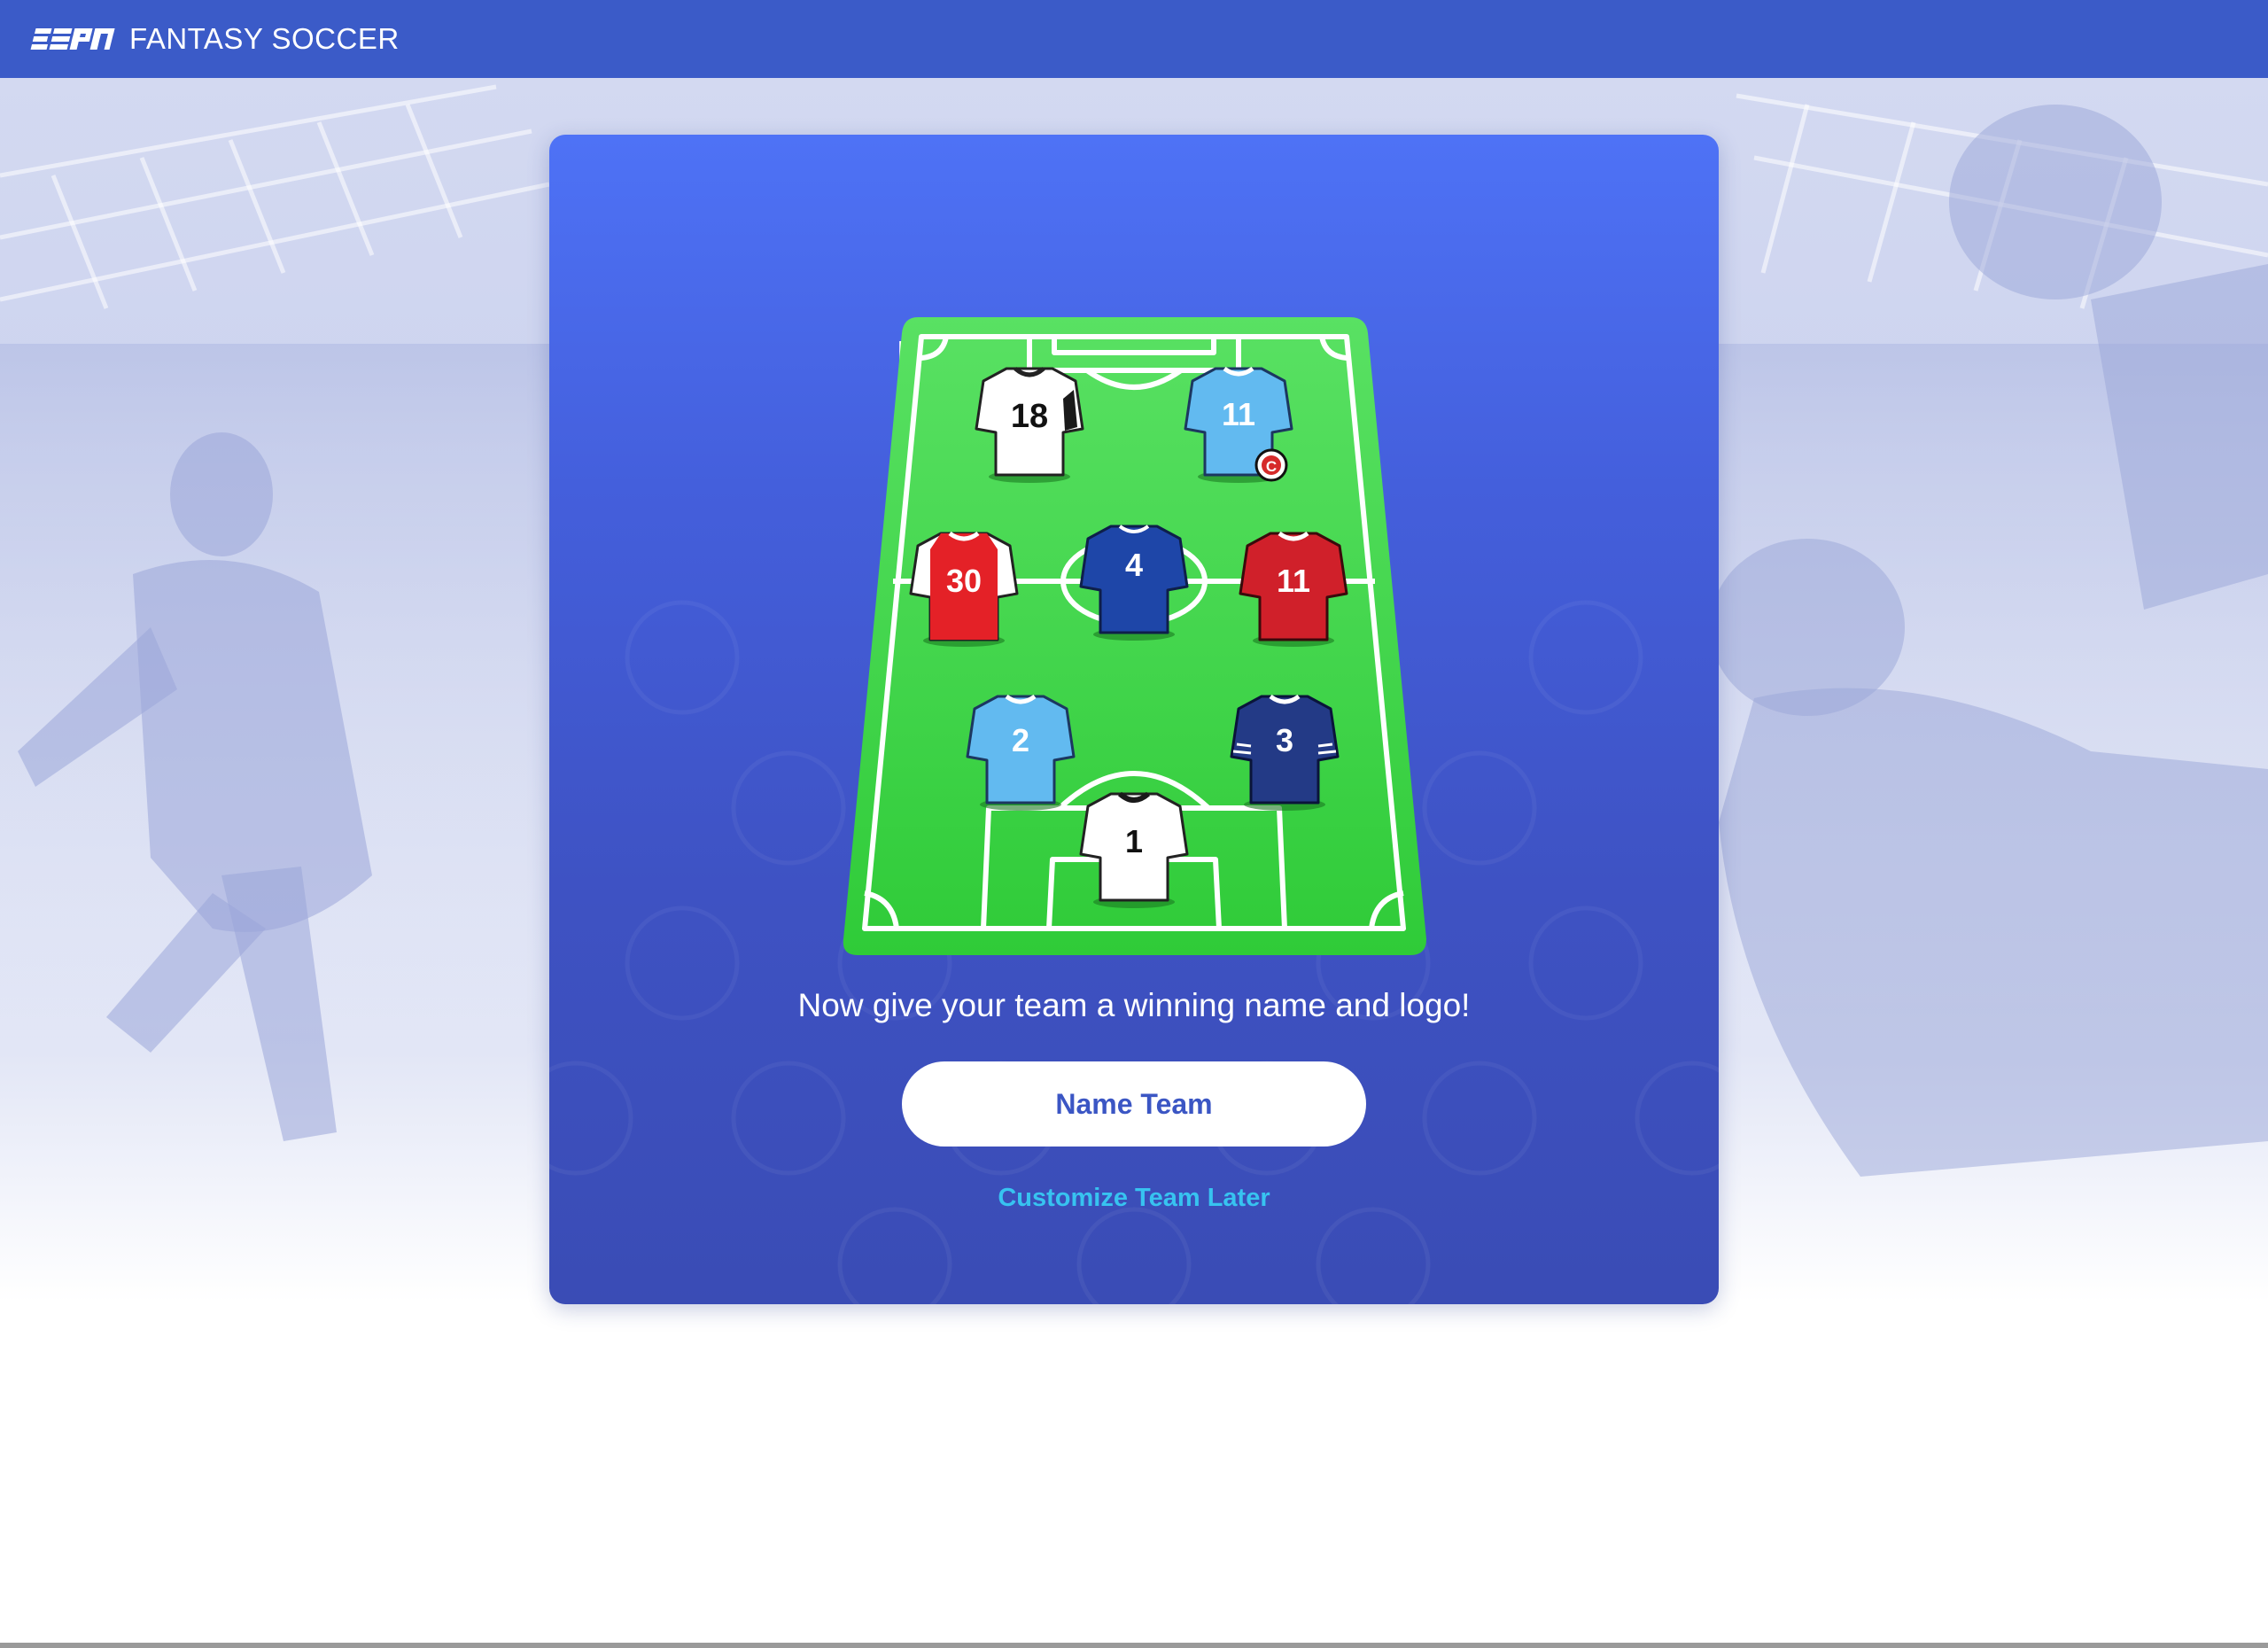 This screenshot has width=2268, height=1648. I want to click on customize-team-later-link: Customize Team Later, so click(1134, 1198).